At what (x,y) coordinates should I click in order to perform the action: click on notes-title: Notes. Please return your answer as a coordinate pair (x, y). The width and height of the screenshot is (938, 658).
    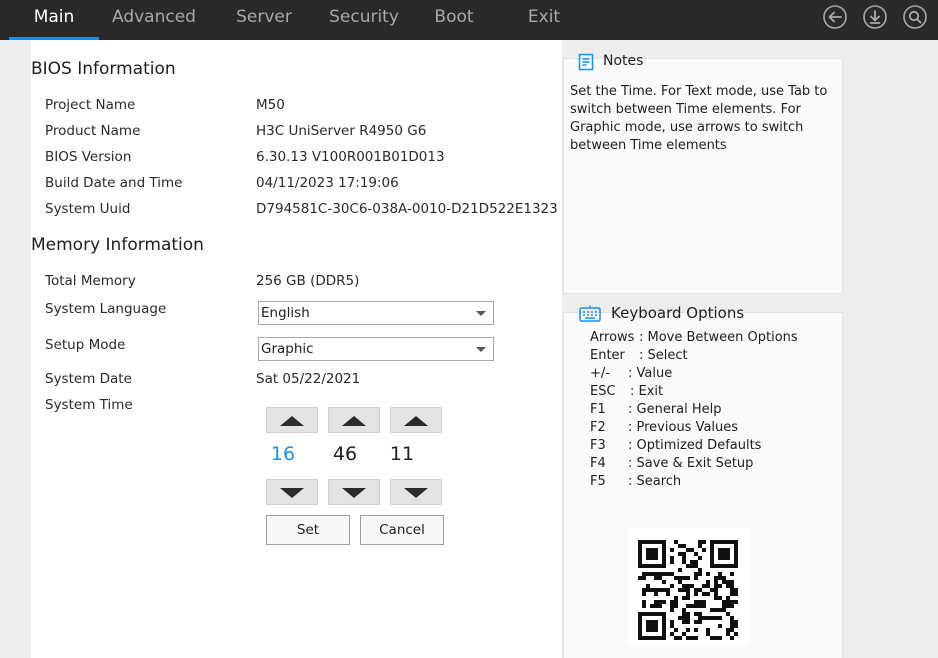
    Looking at the image, I should click on (623, 61).